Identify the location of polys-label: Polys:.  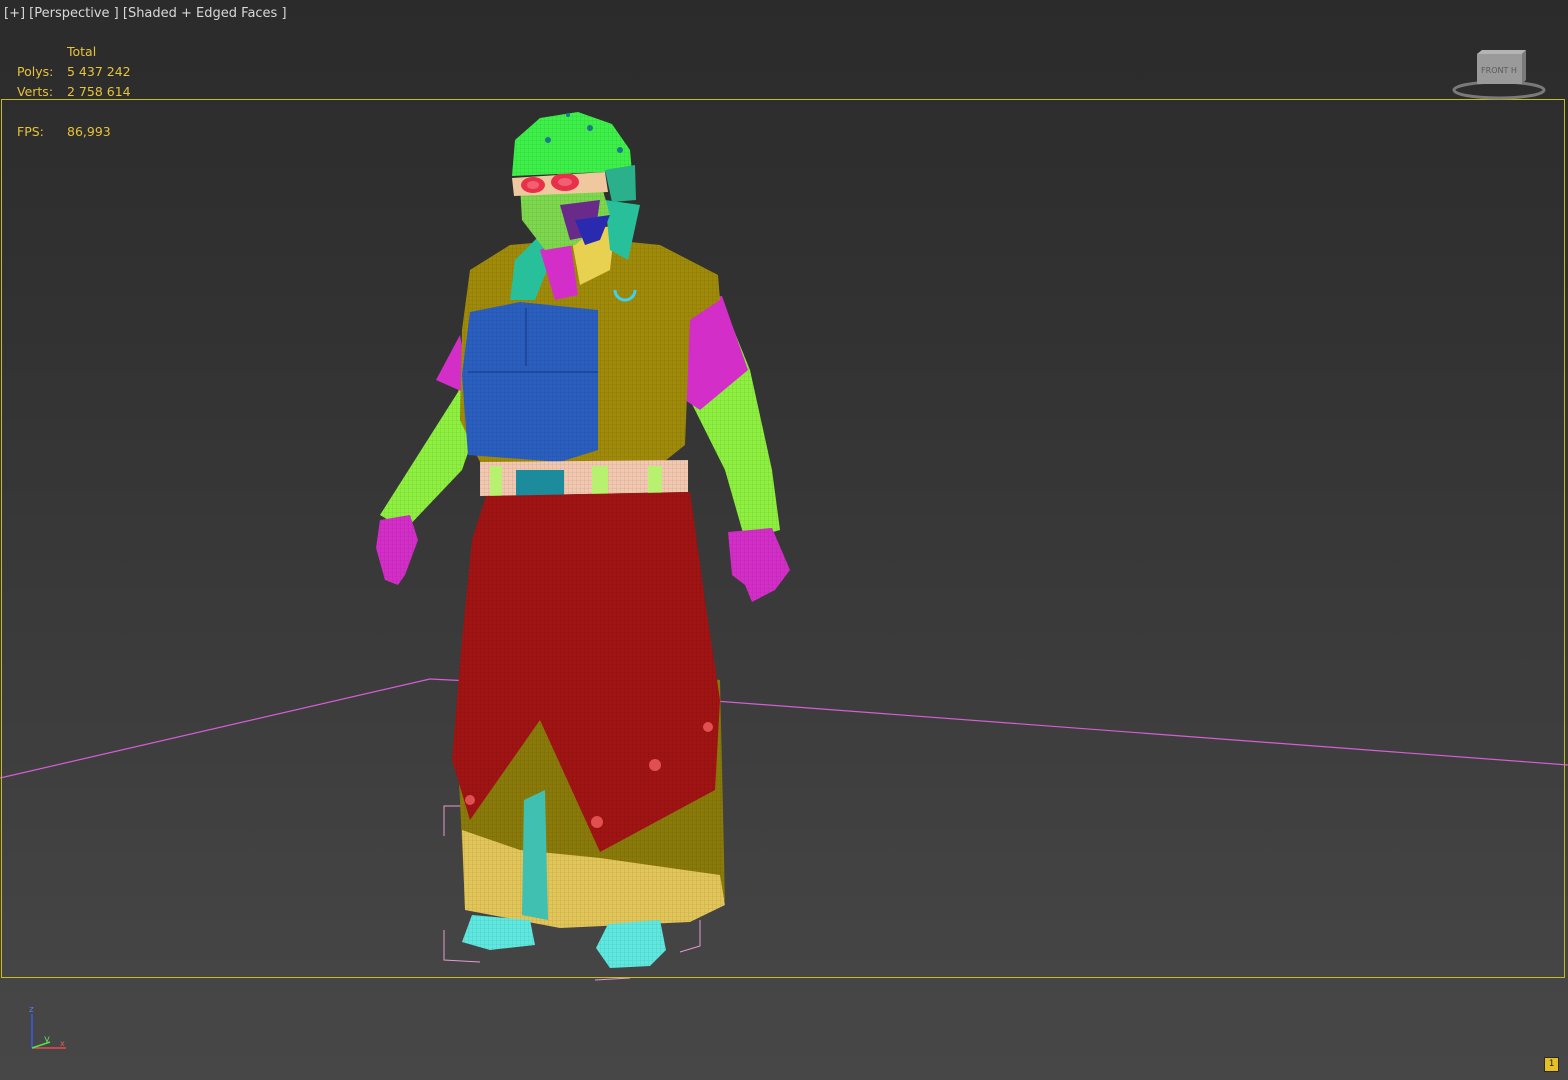
(35, 71).